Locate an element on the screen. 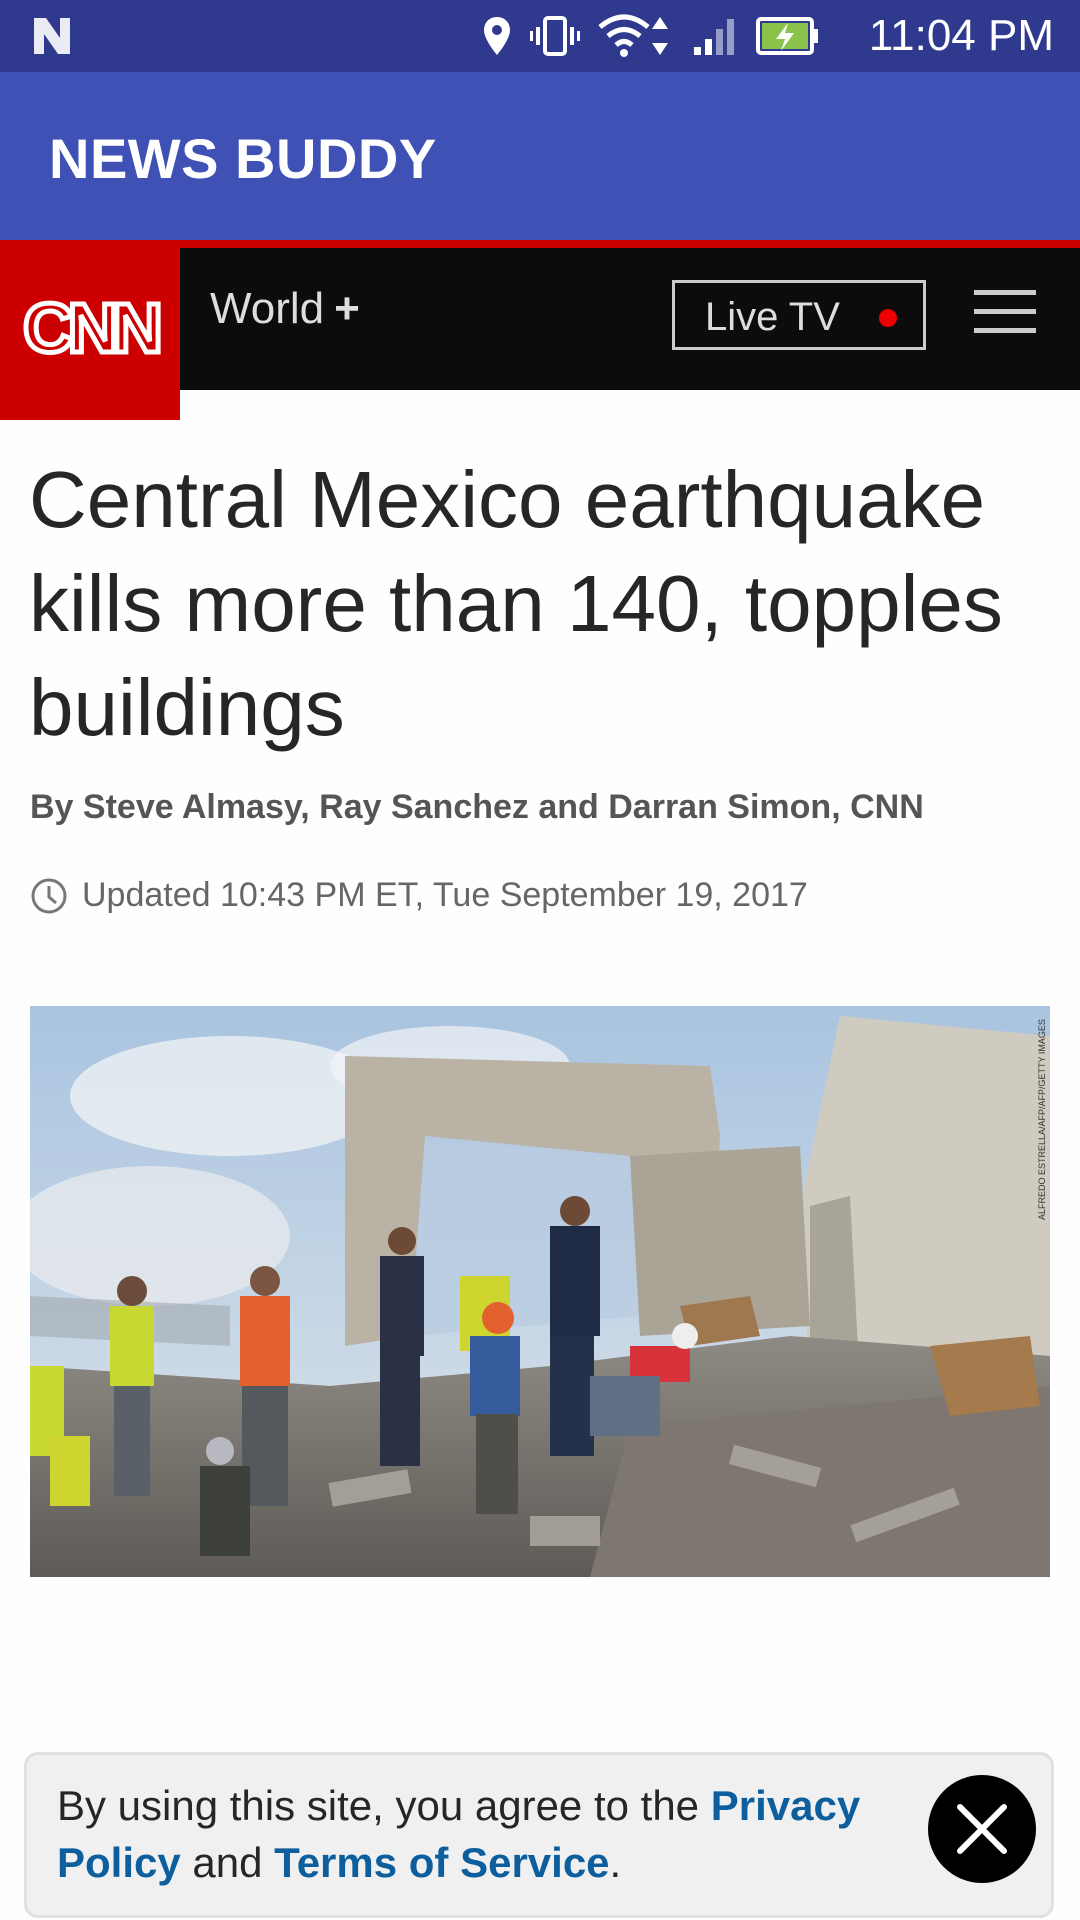 This screenshot has height=1920, width=1080. cnn-logo: CNN is located at coordinates (90, 330).